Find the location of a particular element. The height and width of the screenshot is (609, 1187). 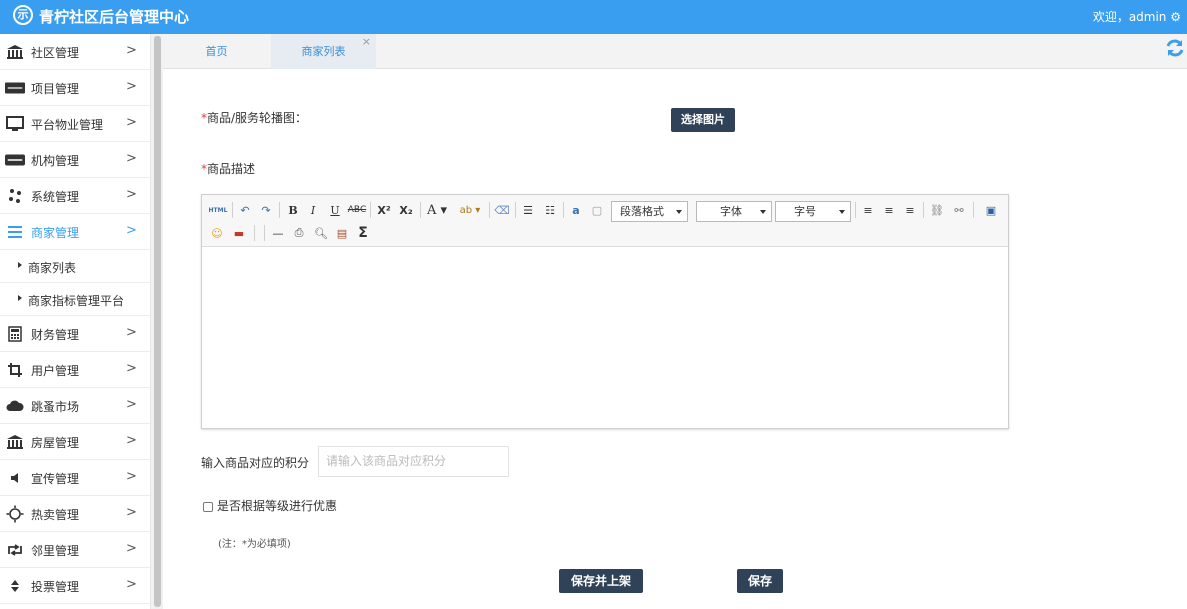

anchor-icon: a is located at coordinates (576, 210).